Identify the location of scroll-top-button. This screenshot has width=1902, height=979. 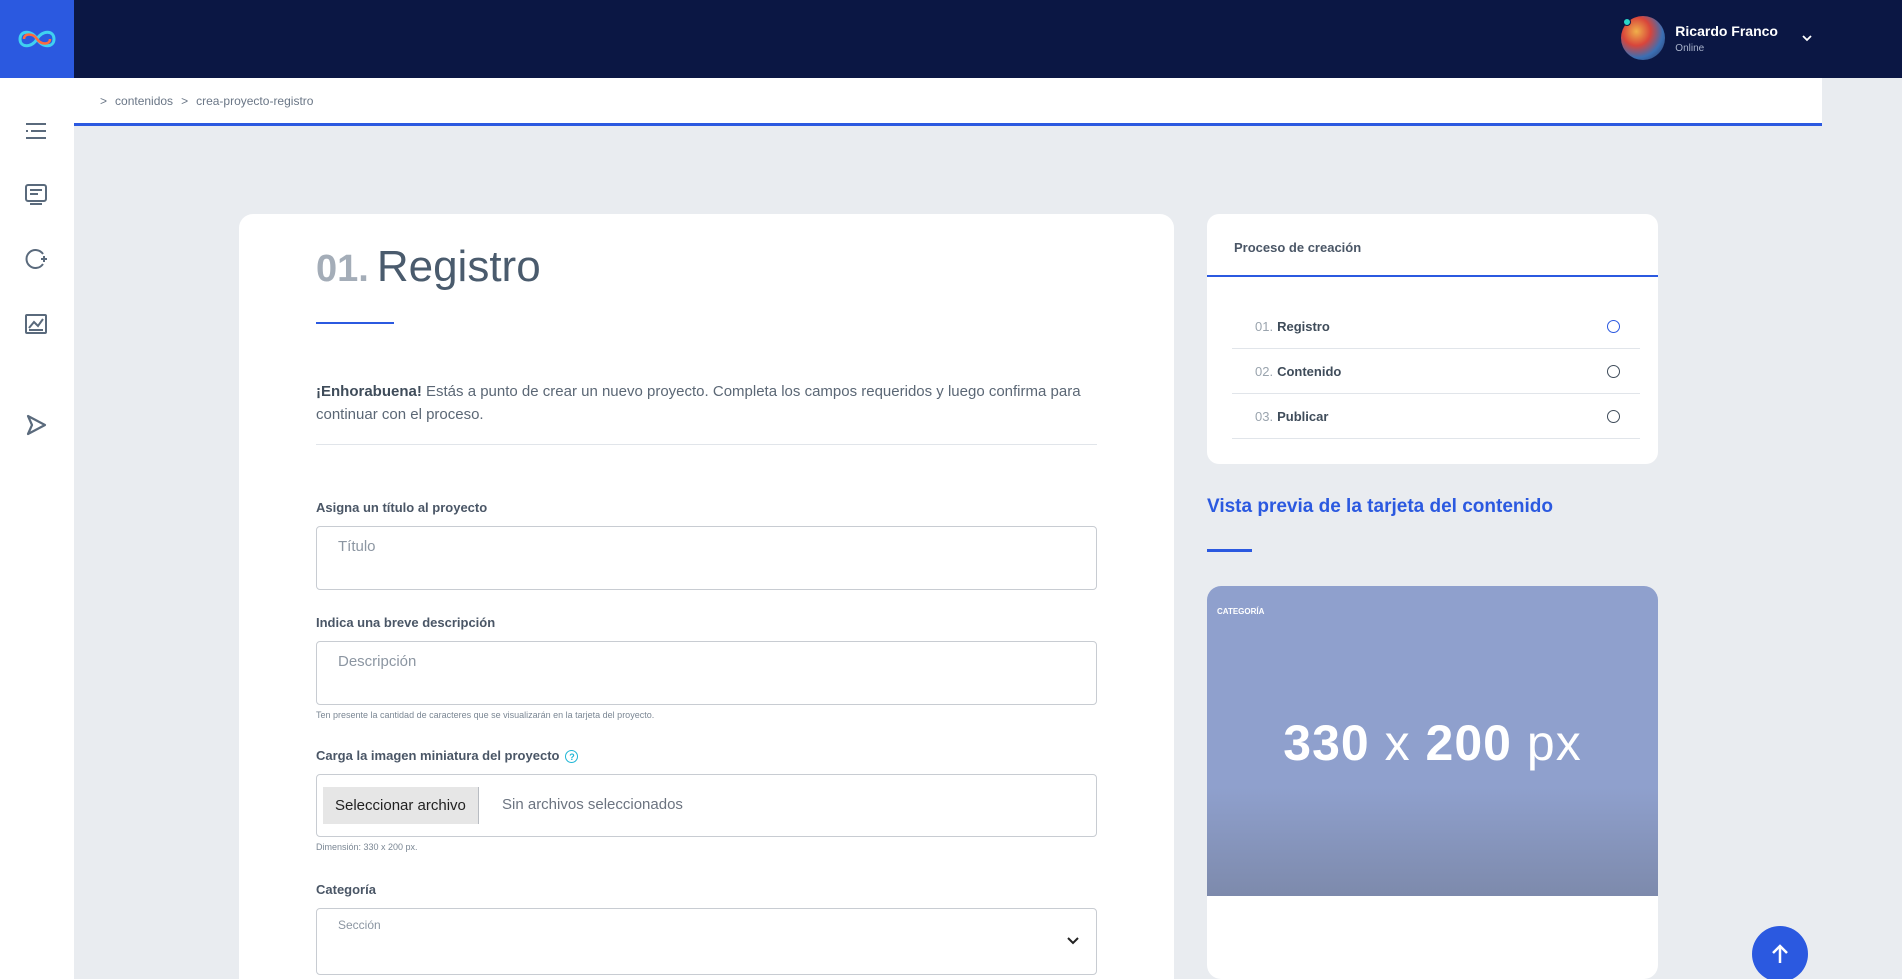
(1780, 952).